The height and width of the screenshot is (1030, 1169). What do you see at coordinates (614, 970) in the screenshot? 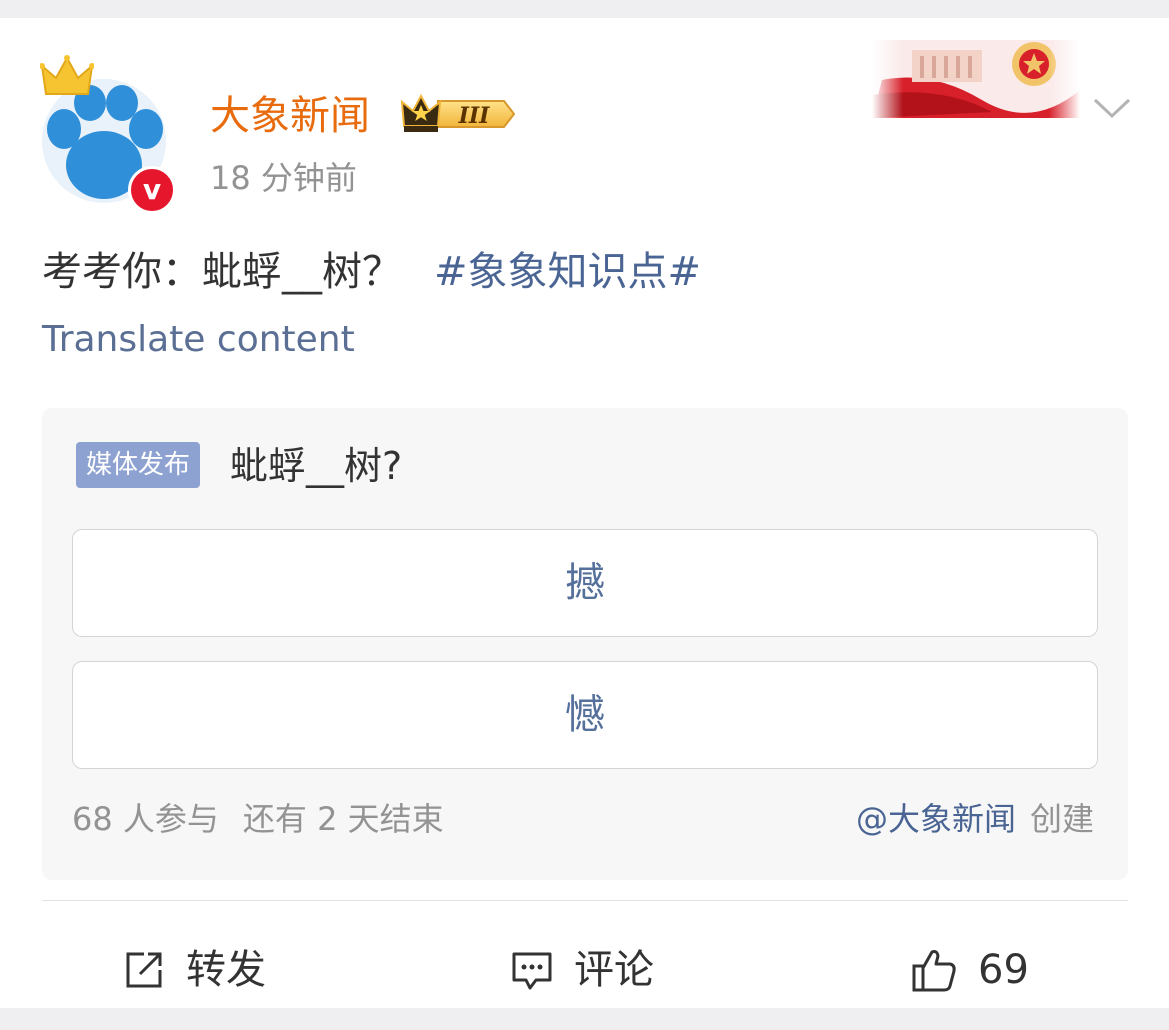
I see `comment-label: 评论` at bounding box center [614, 970].